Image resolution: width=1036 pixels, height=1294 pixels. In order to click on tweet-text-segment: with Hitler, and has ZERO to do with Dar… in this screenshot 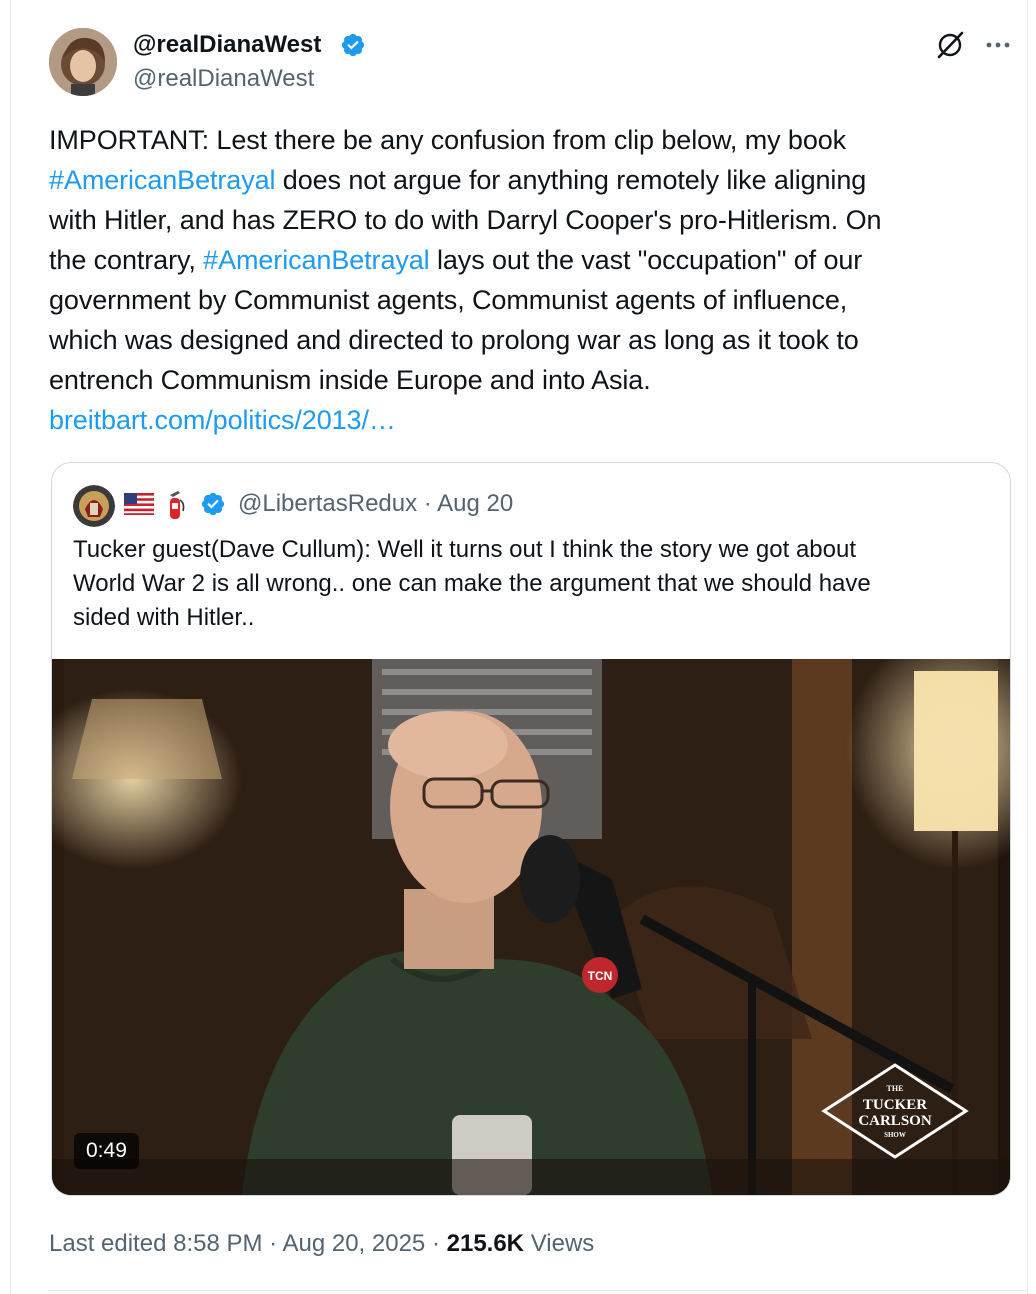, I will do `click(465, 220)`.